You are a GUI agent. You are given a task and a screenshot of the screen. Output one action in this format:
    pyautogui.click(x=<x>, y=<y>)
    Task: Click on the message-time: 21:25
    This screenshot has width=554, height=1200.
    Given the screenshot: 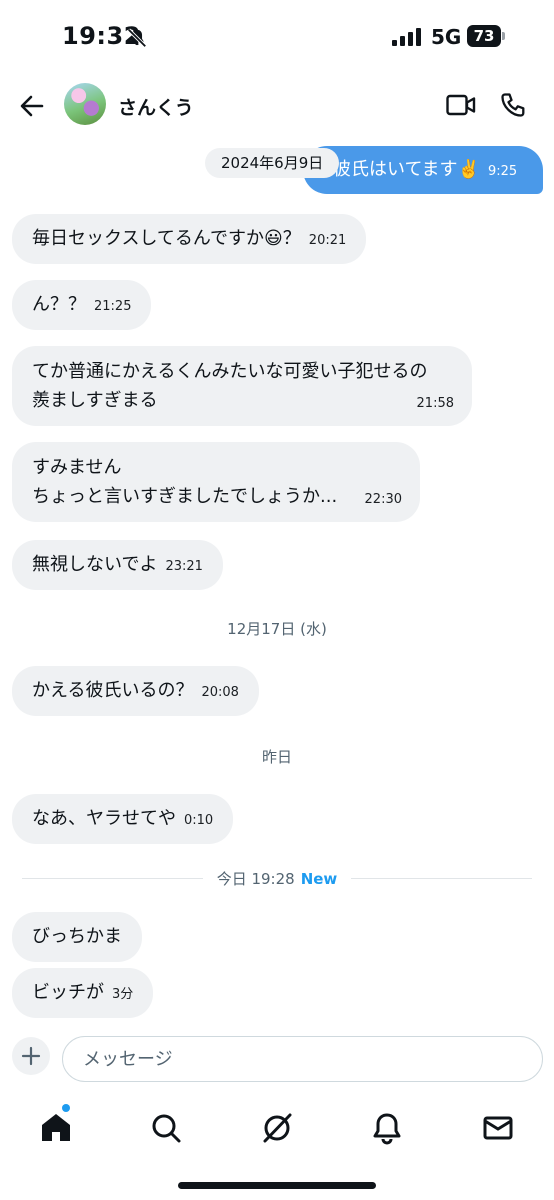 What is the action you would take?
    pyautogui.click(x=113, y=306)
    